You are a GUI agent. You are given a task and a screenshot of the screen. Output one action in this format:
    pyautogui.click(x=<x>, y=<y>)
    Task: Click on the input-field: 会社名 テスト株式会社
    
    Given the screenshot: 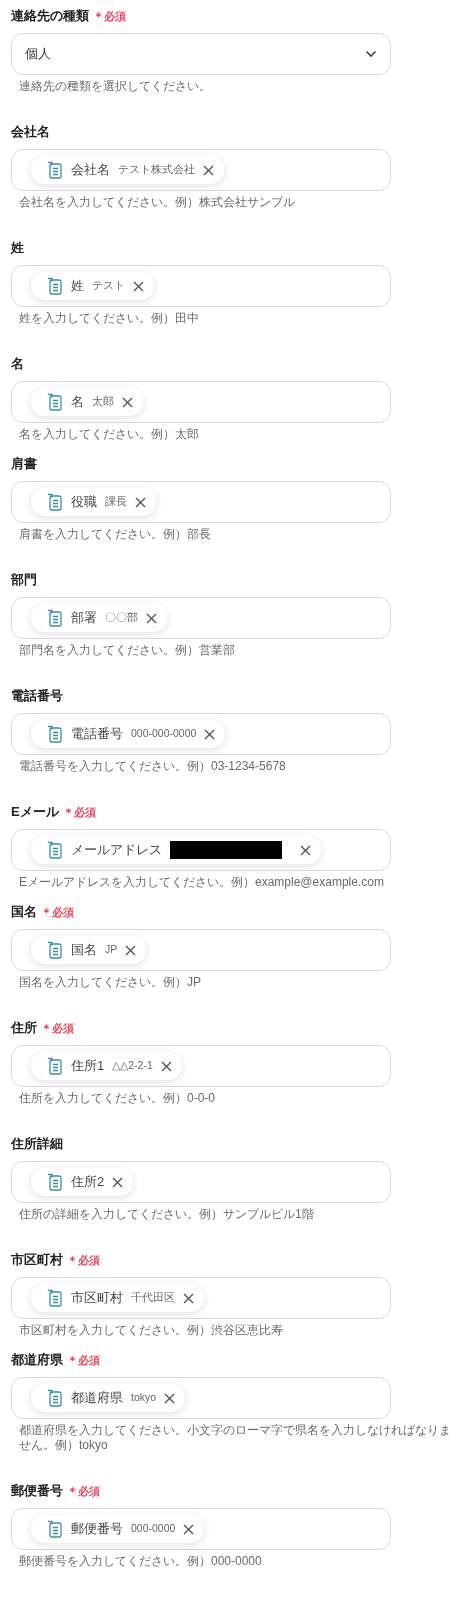 What is the action you would take?
    pyautogui.click(x=201, y=170)
    